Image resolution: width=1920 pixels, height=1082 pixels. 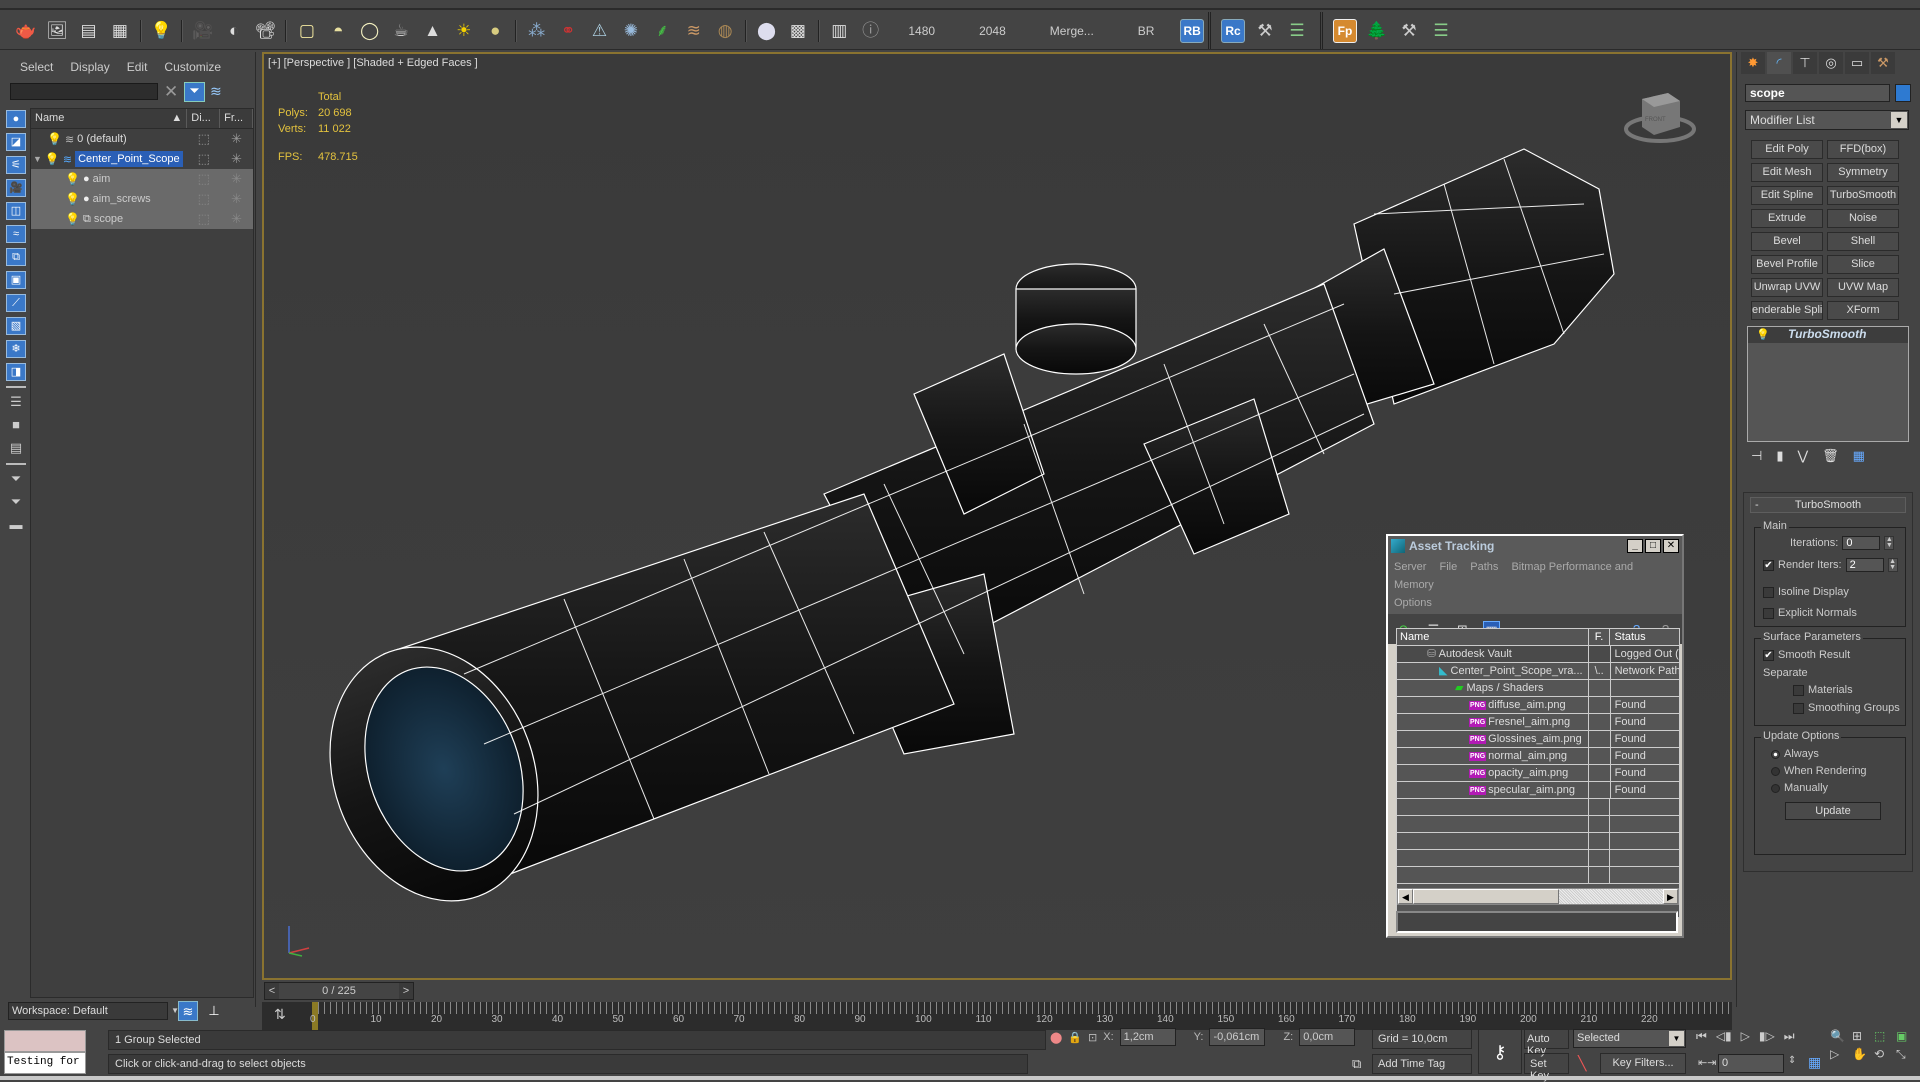 I want to click on material-browser-icon: ▩, so click(x=797, y=31).